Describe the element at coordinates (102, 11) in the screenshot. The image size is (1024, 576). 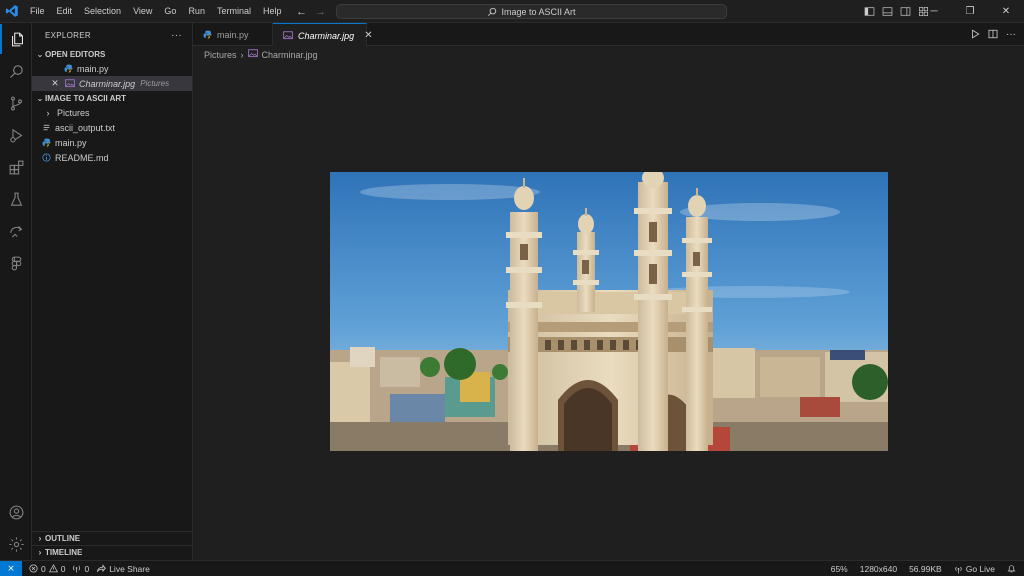
I see `menu-selection: Selection` at that location.